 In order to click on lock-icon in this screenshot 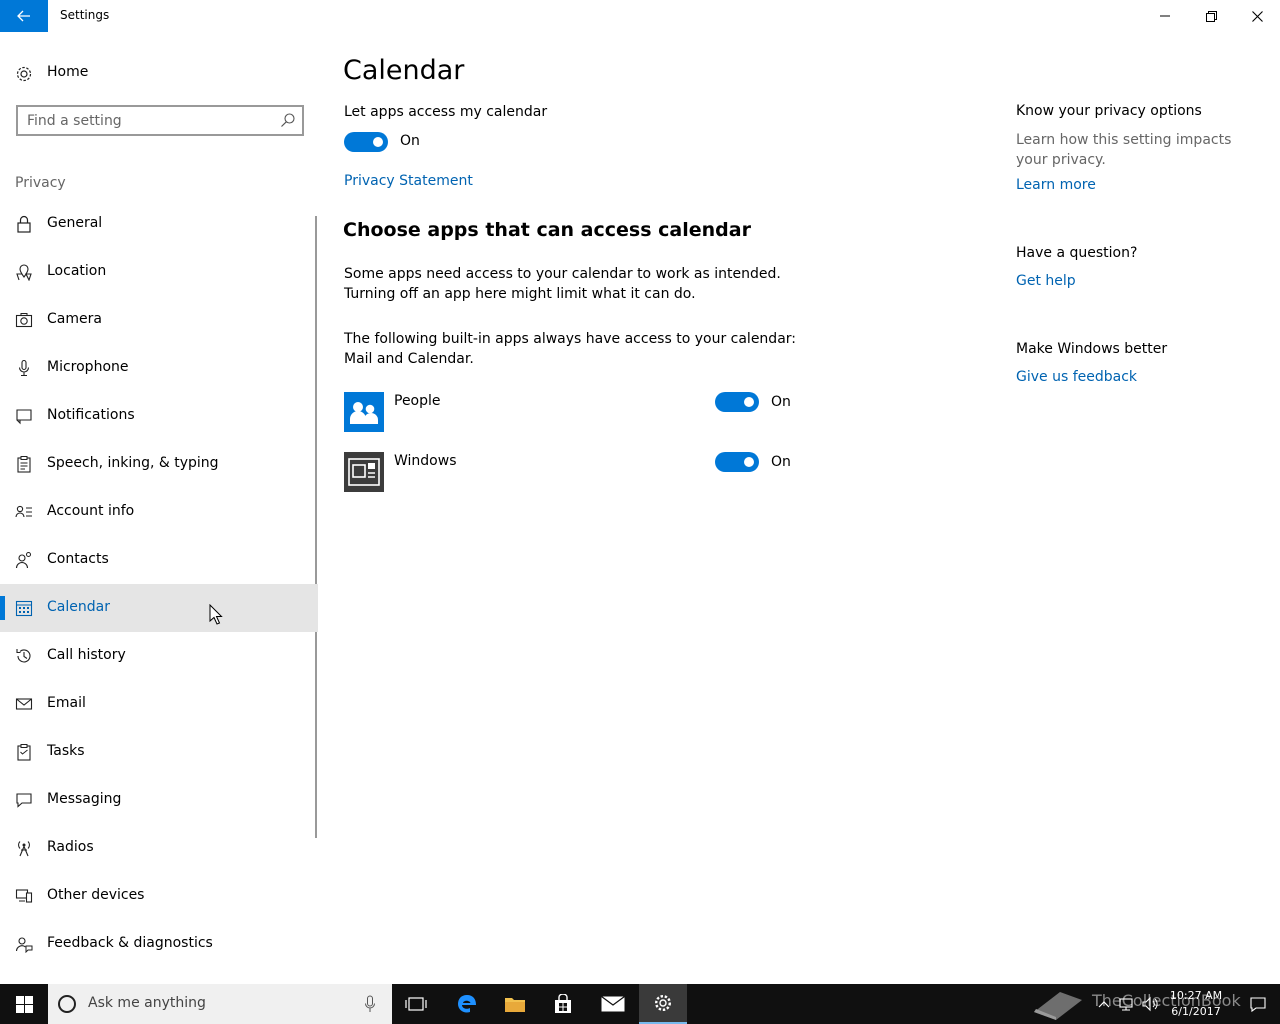, I will do `click(24, 224)`.